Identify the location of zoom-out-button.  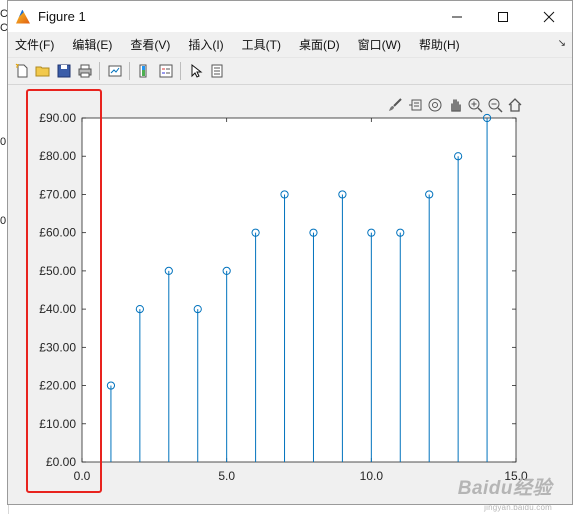
(495, 105).